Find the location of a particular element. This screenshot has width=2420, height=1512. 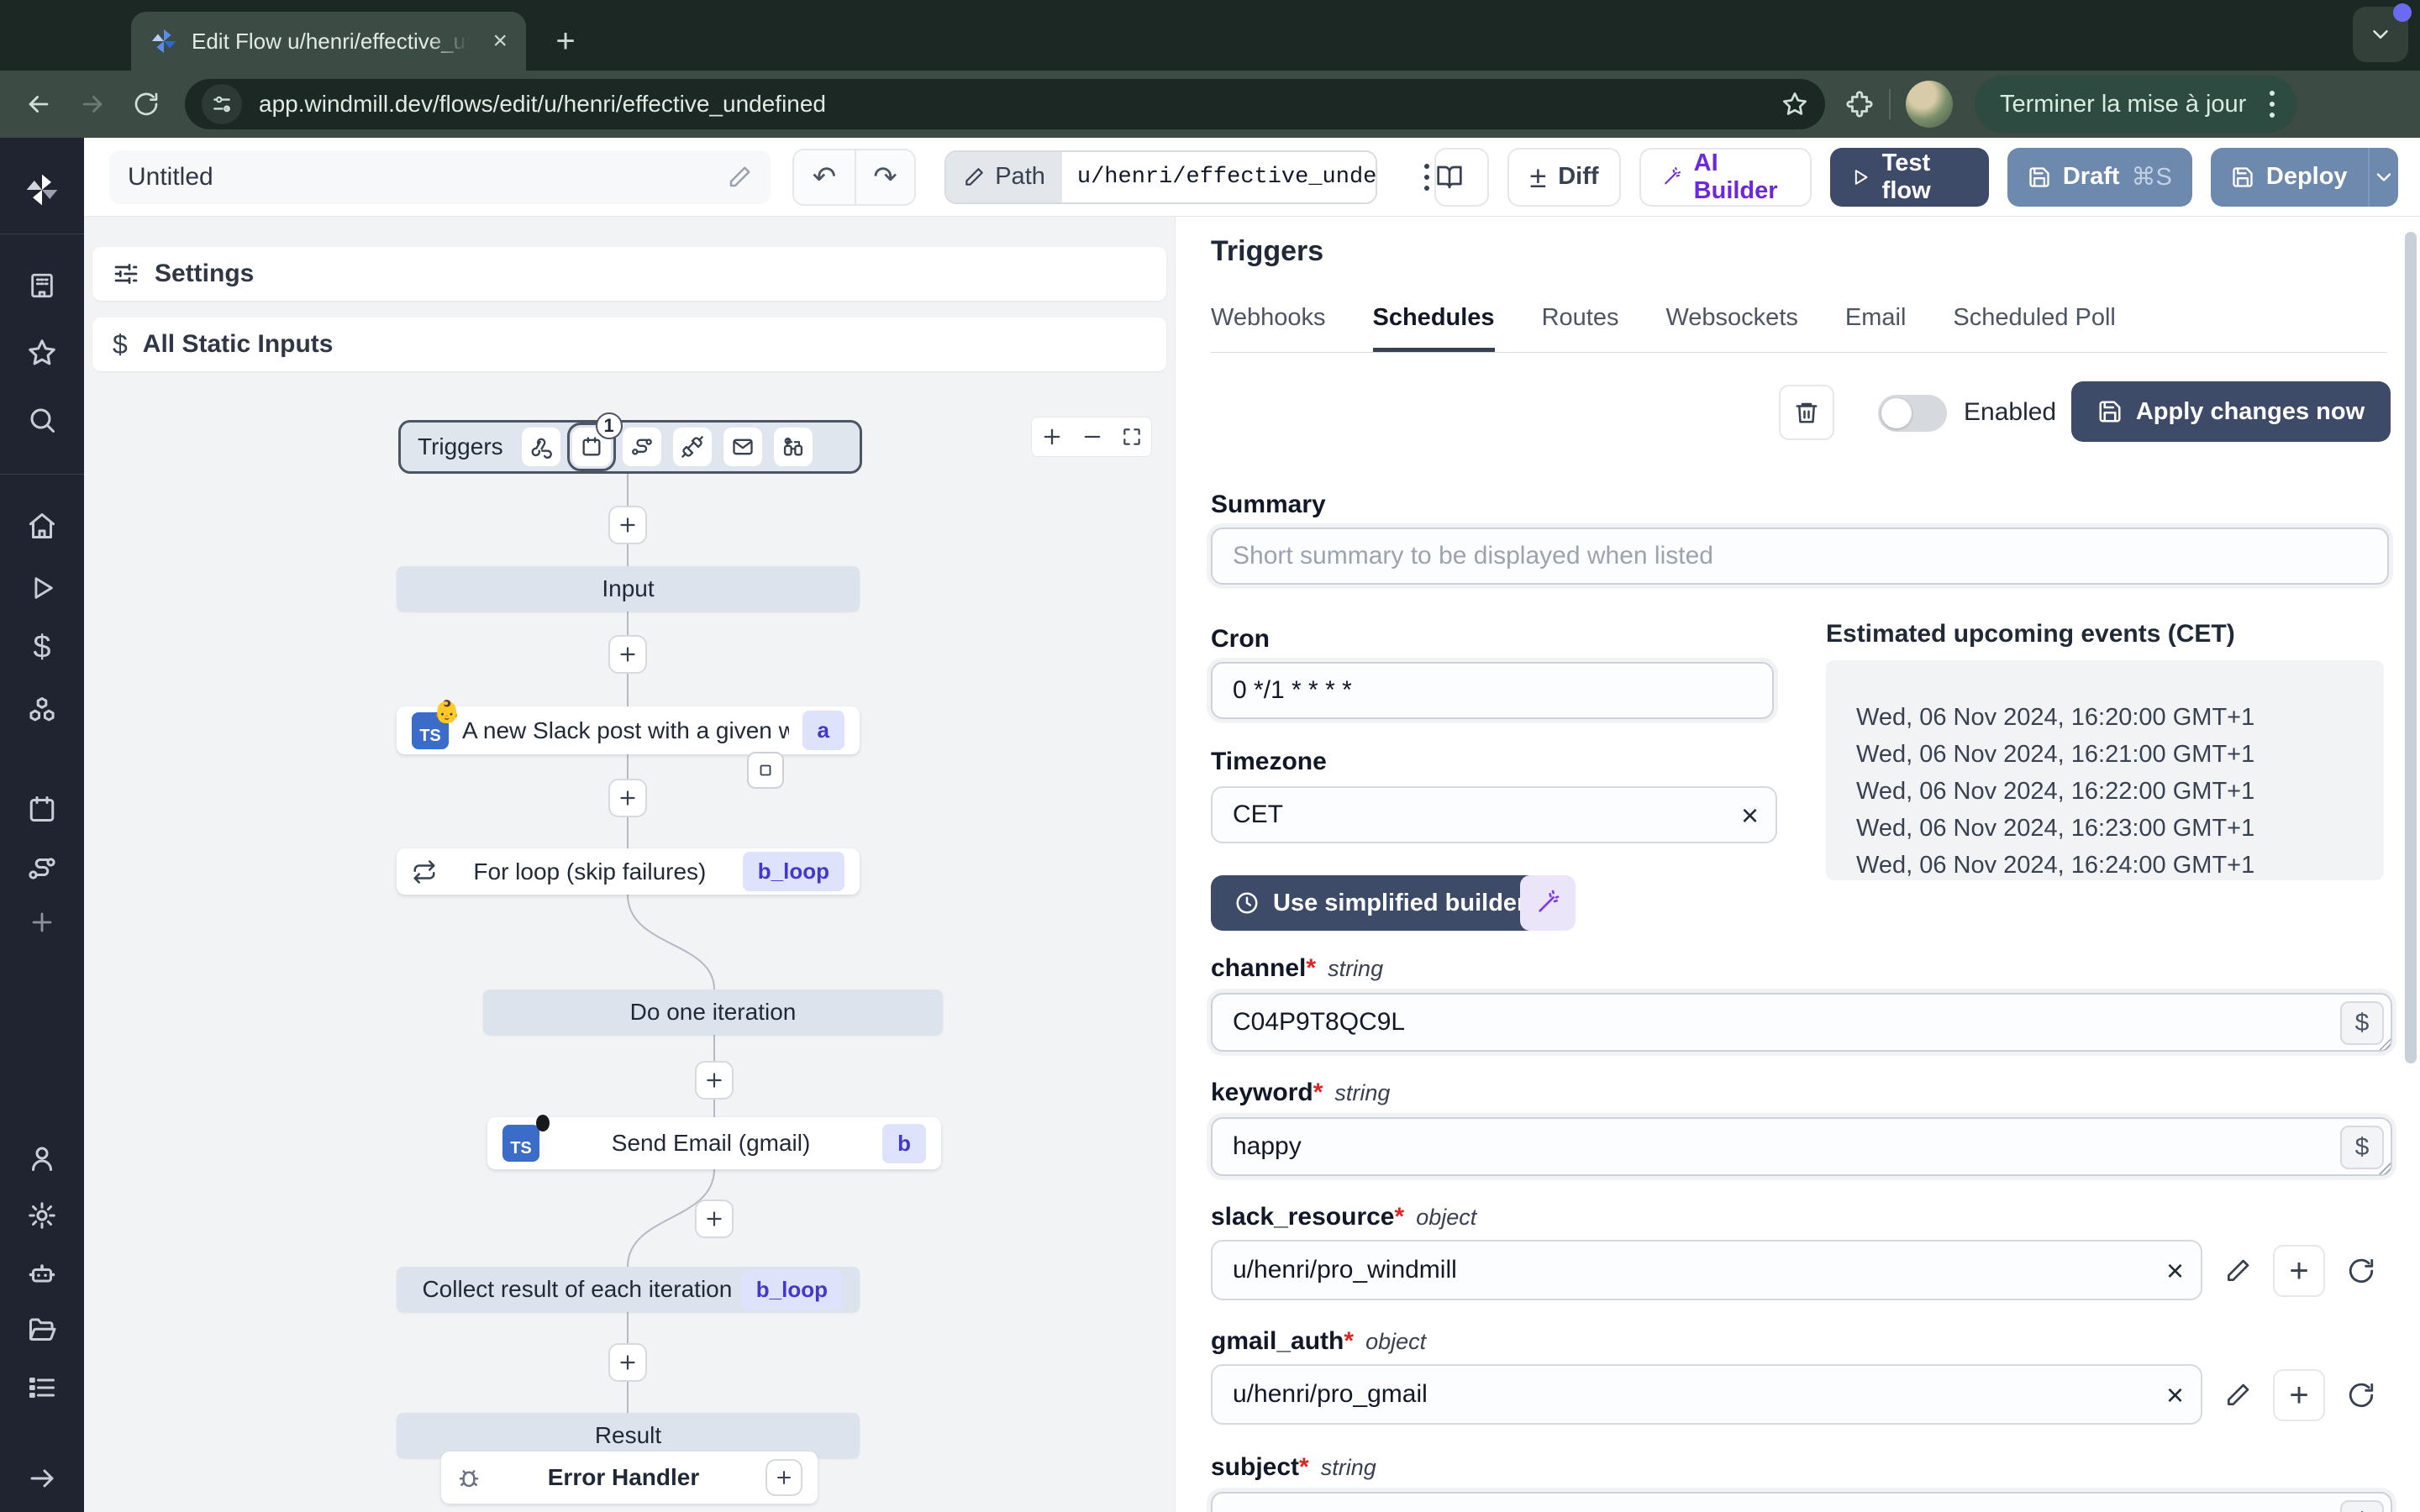

favorites-star-icon is located at coordinates (42, 353).